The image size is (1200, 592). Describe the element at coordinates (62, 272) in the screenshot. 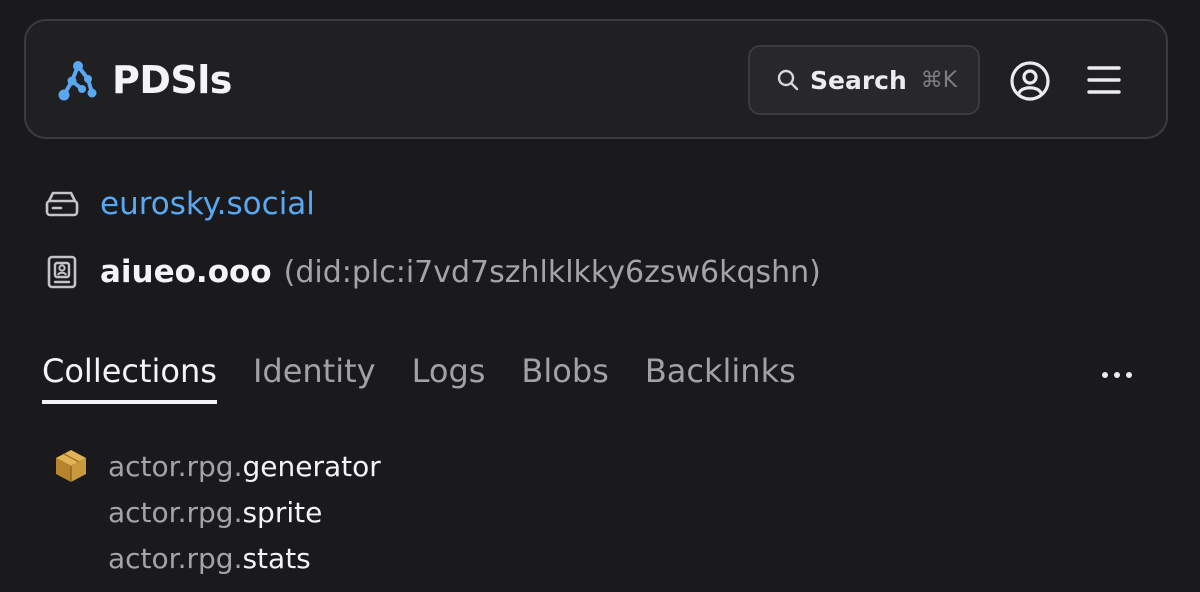

I see `id-card-icon` at that location.